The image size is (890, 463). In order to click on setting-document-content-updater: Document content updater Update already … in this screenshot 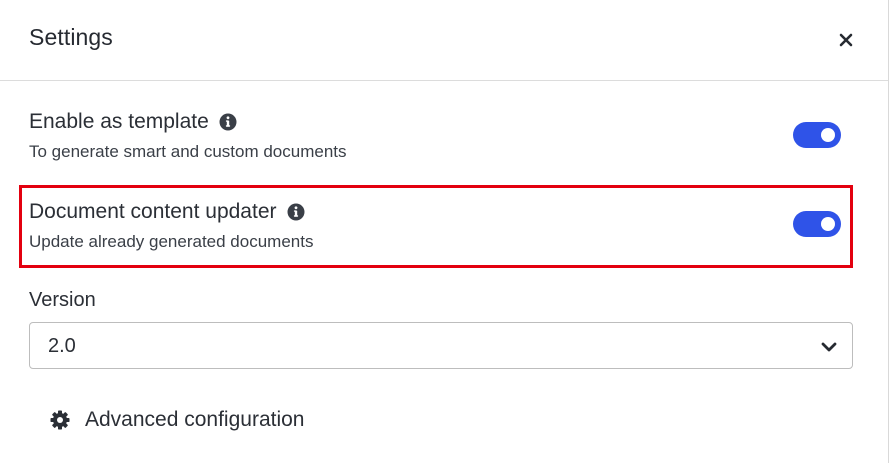, I will do `click(435, 225)`.